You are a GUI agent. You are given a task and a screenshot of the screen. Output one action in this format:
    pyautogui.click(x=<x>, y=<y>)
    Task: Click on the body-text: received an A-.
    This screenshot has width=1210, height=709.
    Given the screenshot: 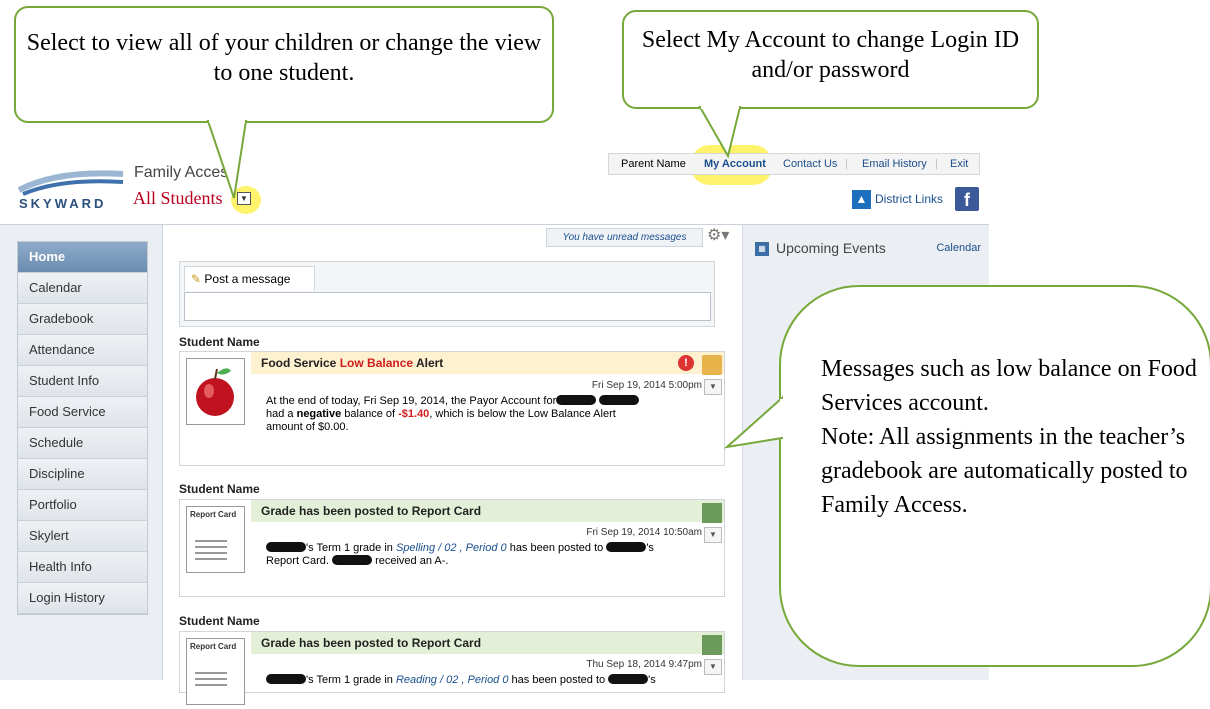 What is the action you would take?
    pyautogui.click(x=410, y=561)
    